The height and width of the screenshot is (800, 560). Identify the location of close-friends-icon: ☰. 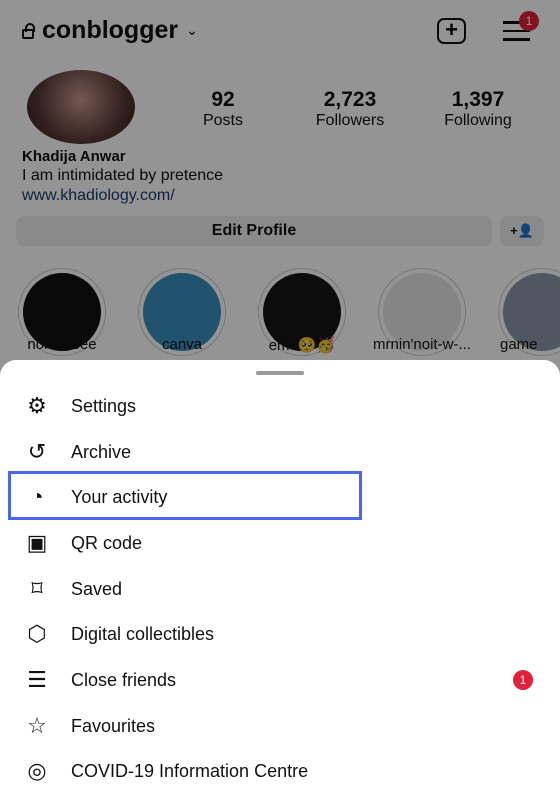
(37, 679).